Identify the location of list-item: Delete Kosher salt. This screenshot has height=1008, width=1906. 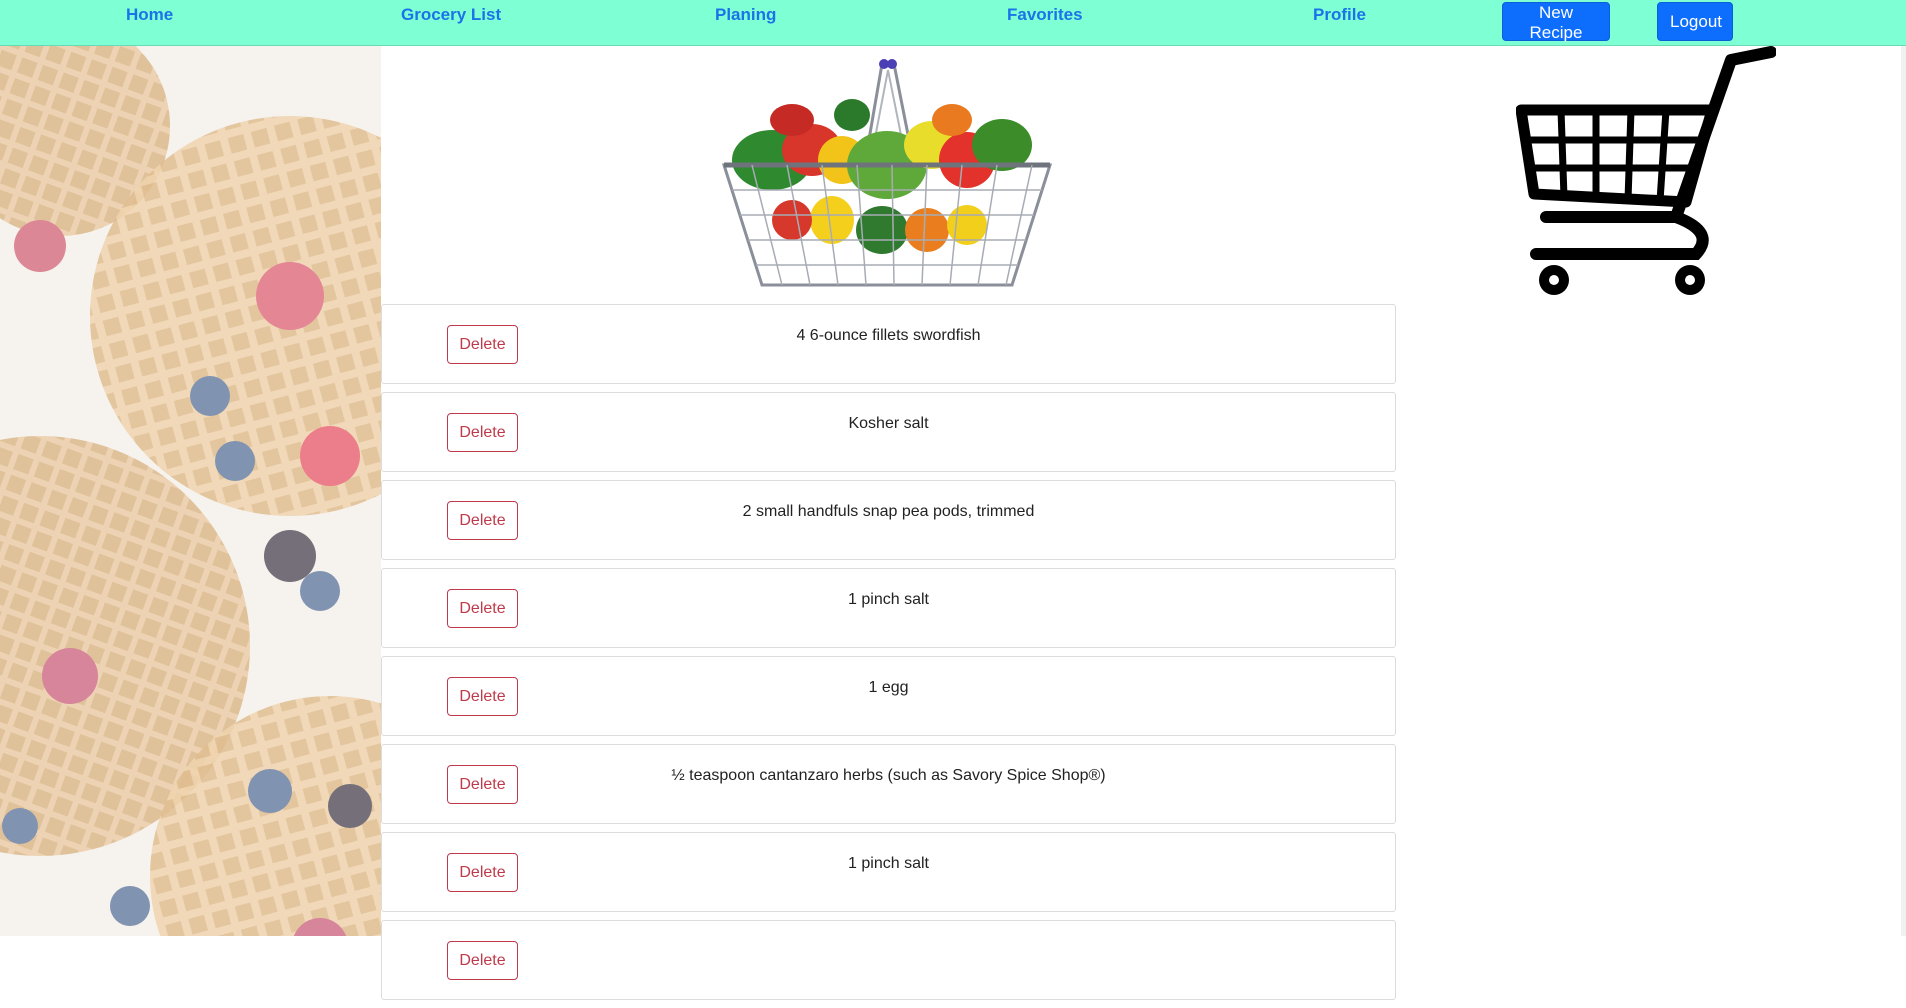
(888, 432).